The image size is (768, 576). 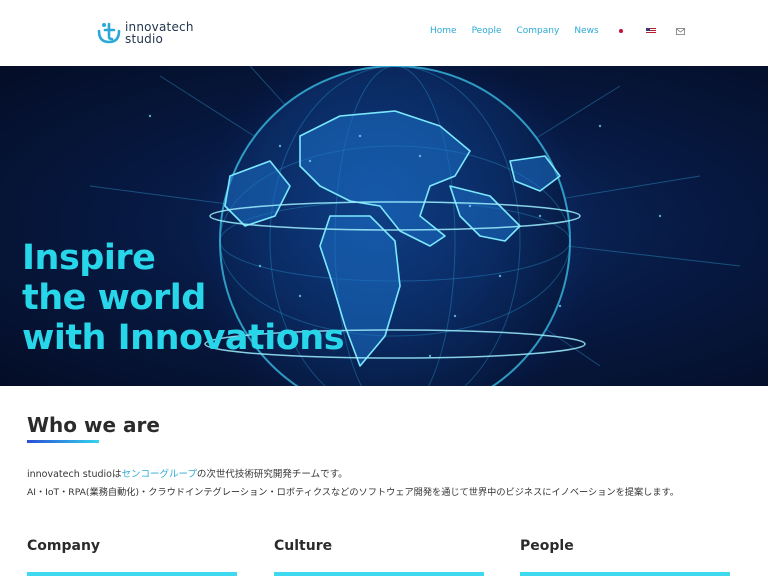 What do you see at coordinates (93, 425) in the screenshot?
I see `section-title: Who we are` at bounding box center [93, 425].